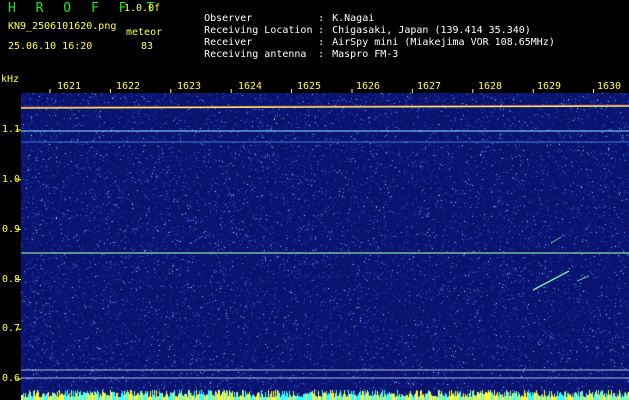 This screenshot has height=400, width=629. I want to click on x-tick-label: 1623, so click(189, 86).